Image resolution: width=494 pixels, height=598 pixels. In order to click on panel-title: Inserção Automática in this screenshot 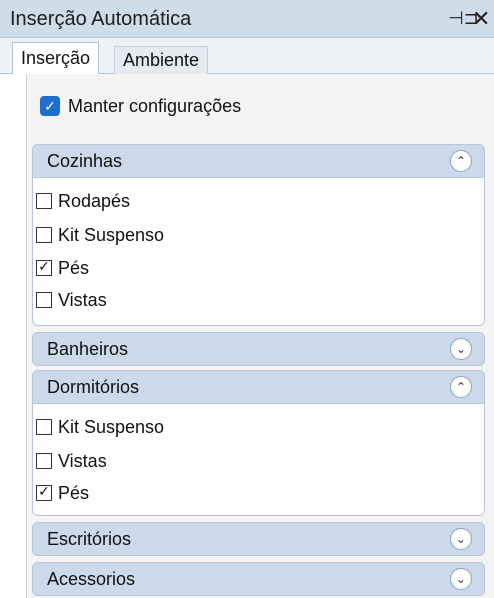, I will do `click(101, 19)`.